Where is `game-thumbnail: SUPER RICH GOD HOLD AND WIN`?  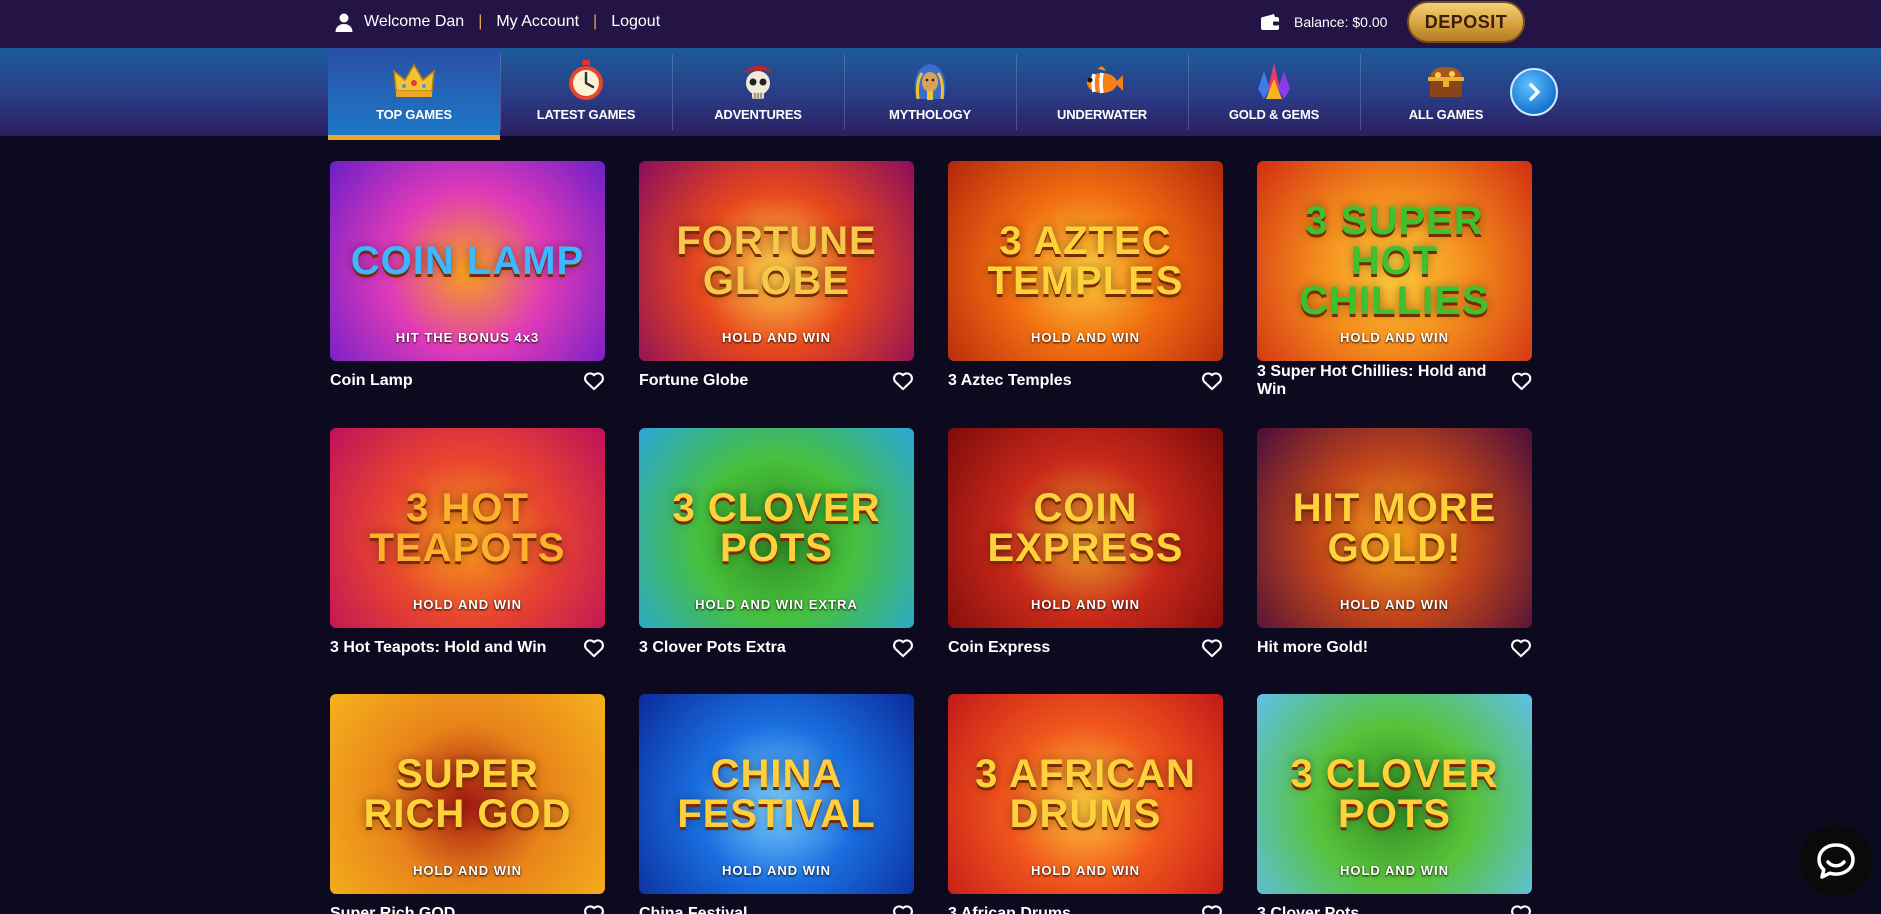 game-thumbnail: SUPER RICH GOD HOLD AND WIN is located at coordinates (467, 794).